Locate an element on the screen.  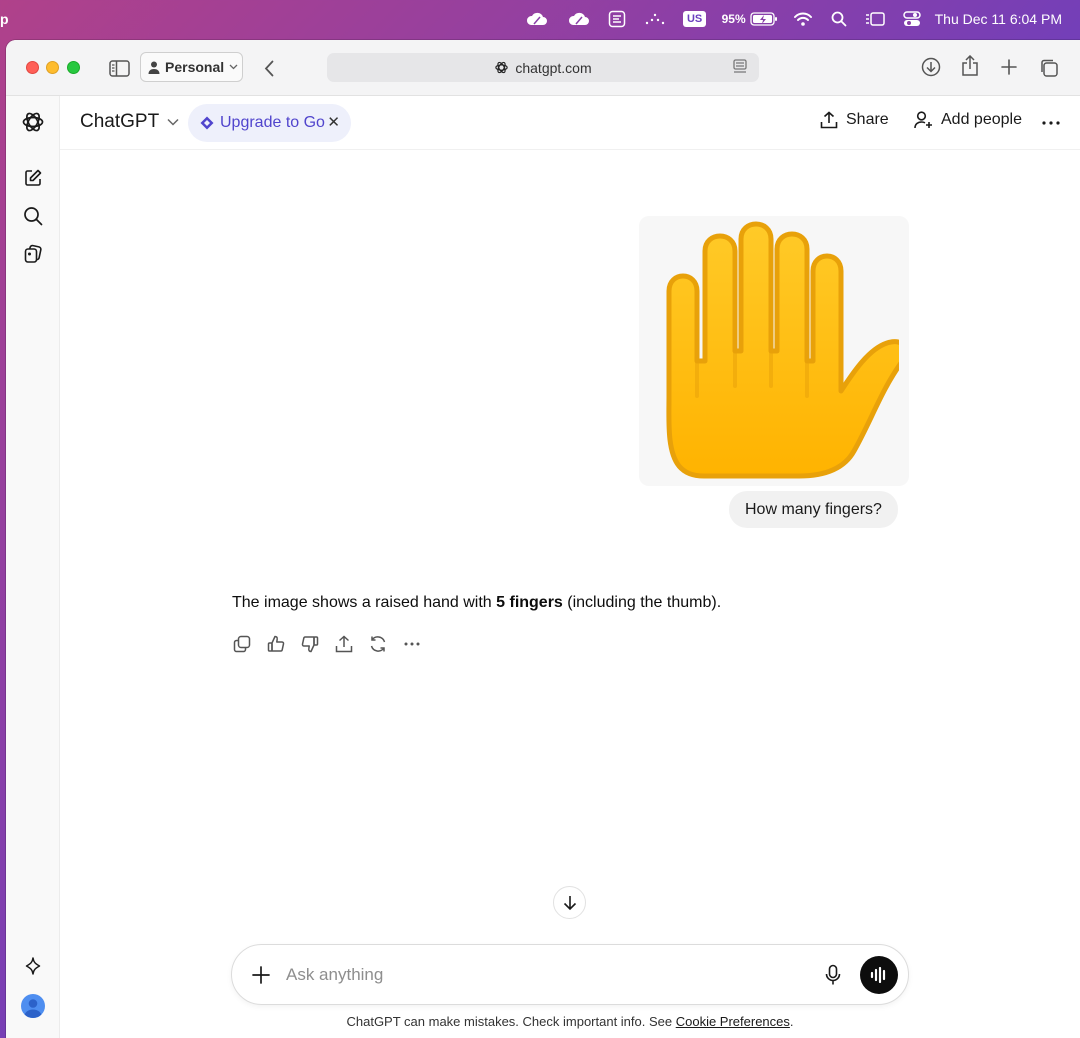
menu-bar-extras: US 95% Thu Dec 11 6:04 PM is located at coordinates (788, 19).